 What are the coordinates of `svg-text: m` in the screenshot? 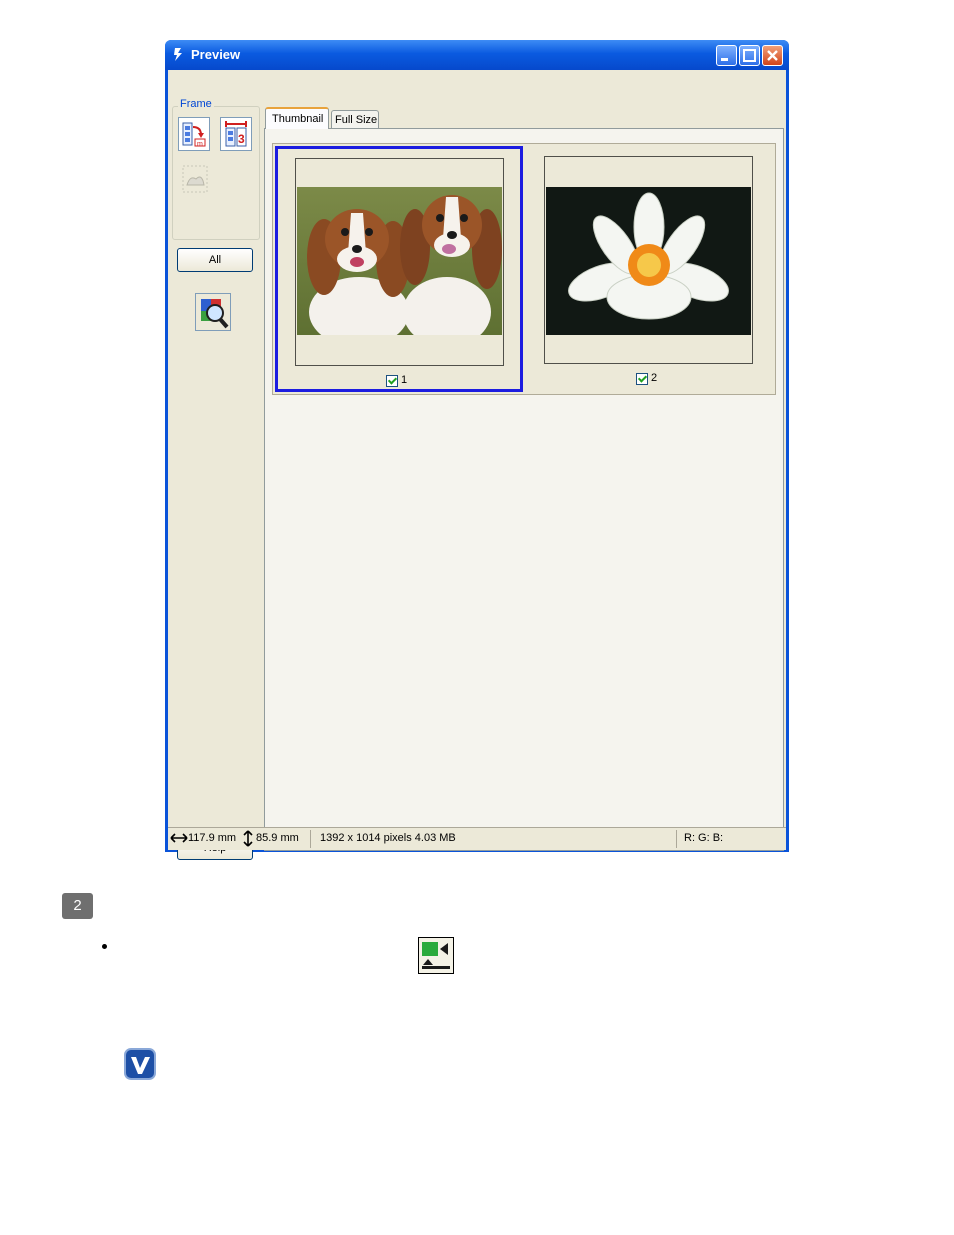 It's located at (200, 144).